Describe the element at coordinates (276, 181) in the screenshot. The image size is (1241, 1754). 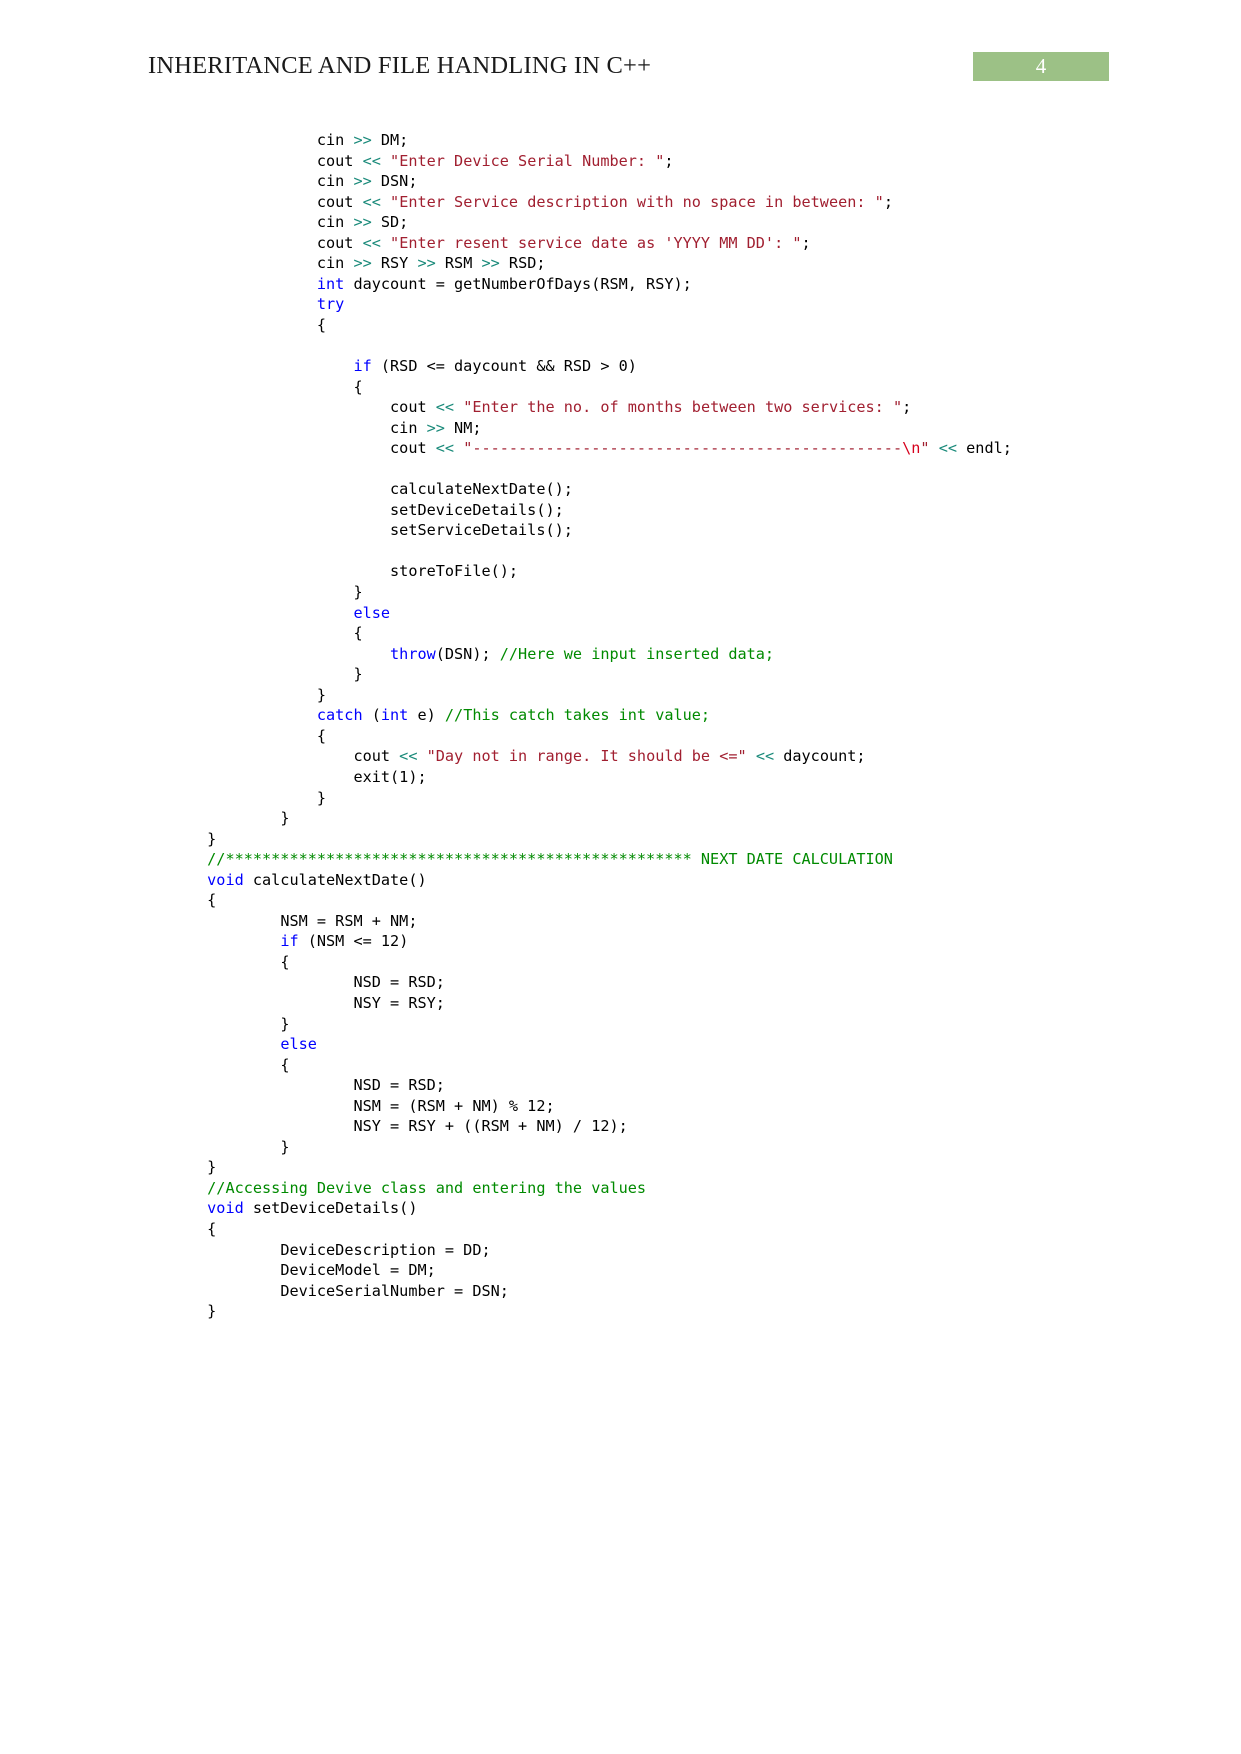
I see `code-line: cin >> DSN;` at that location.